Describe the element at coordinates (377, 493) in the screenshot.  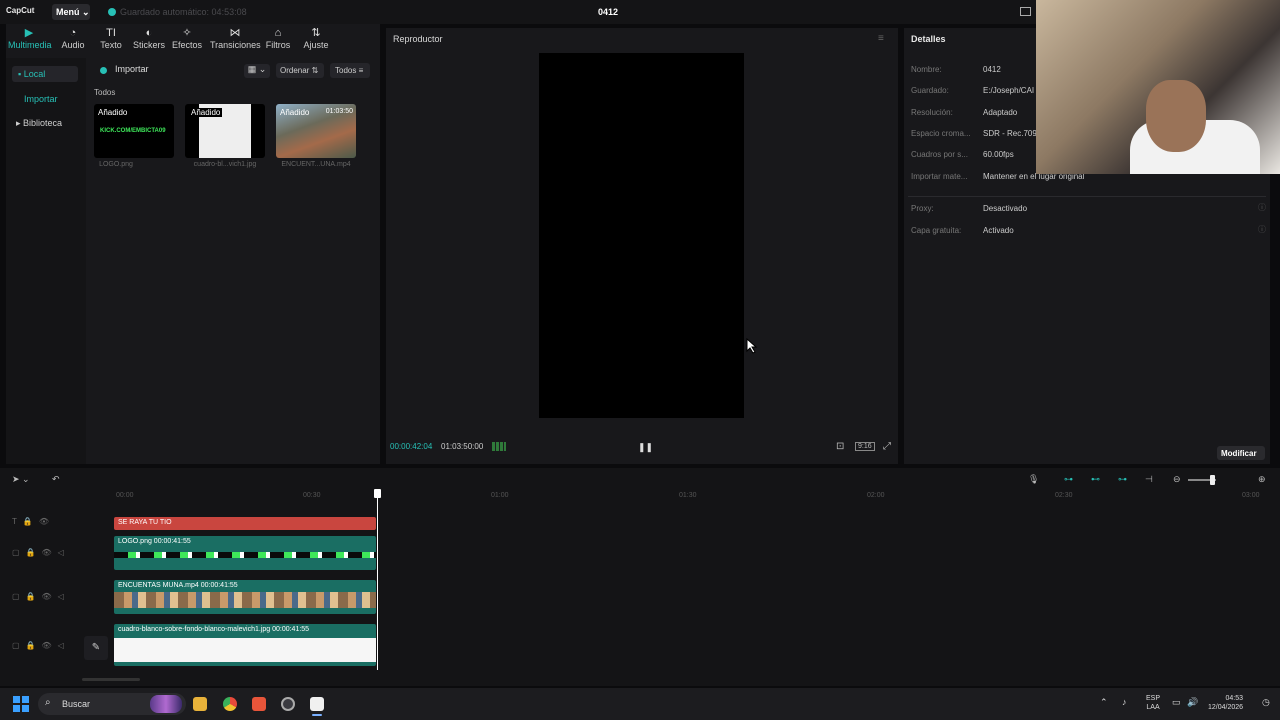
I see `playhead-handle` at that location.